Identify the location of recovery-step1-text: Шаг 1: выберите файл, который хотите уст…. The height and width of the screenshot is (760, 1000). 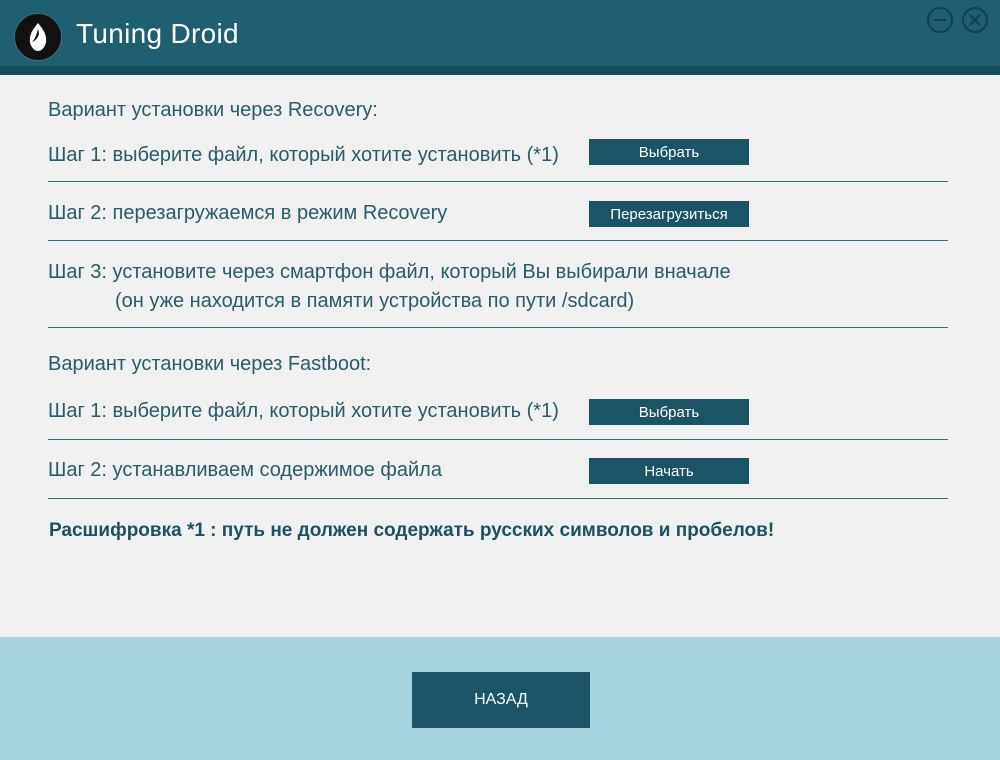
(303, 155).